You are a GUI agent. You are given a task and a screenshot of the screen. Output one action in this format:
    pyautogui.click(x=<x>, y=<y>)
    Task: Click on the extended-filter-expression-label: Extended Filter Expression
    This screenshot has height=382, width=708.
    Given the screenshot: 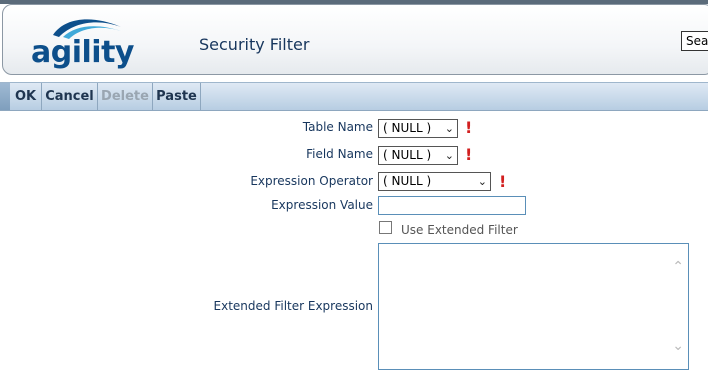 What is the action you would take?
    pyautogui.click(x=293, y=306)
    